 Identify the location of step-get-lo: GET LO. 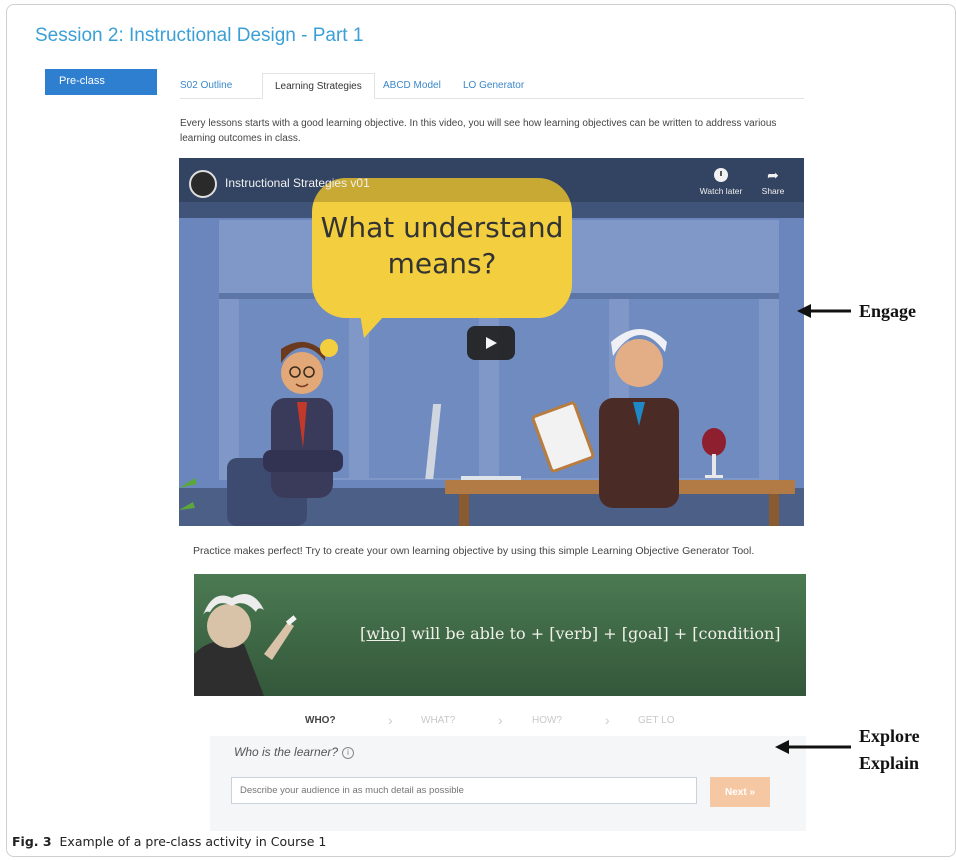
(656, 720).